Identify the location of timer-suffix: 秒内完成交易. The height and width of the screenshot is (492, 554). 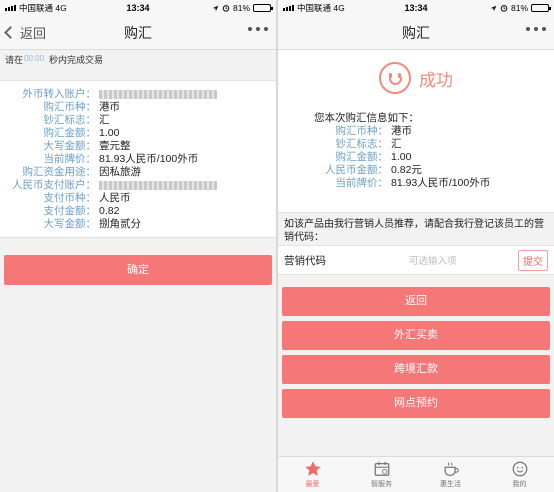
(76, 59).